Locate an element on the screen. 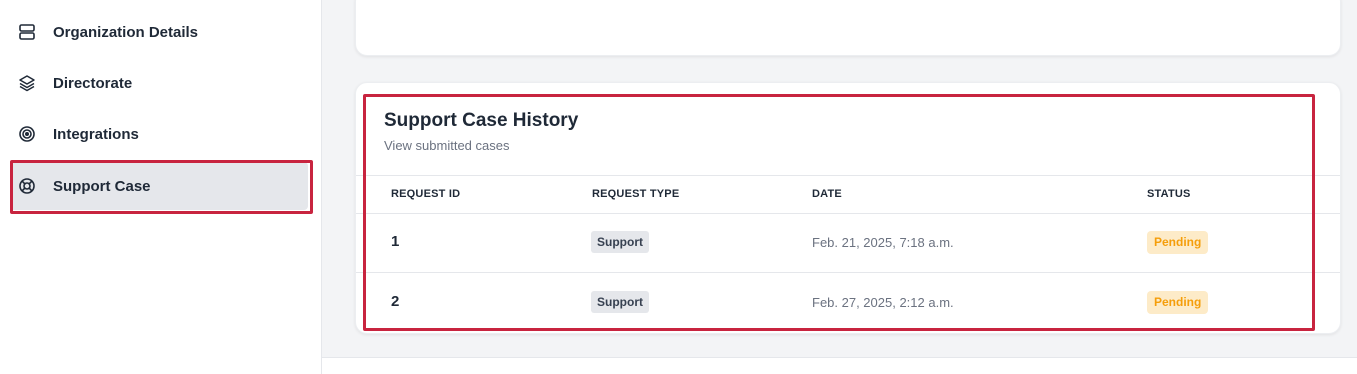 The width and height of the screenshot is (1357, 374). request-id: 1 is located at coordinates (395, 241).